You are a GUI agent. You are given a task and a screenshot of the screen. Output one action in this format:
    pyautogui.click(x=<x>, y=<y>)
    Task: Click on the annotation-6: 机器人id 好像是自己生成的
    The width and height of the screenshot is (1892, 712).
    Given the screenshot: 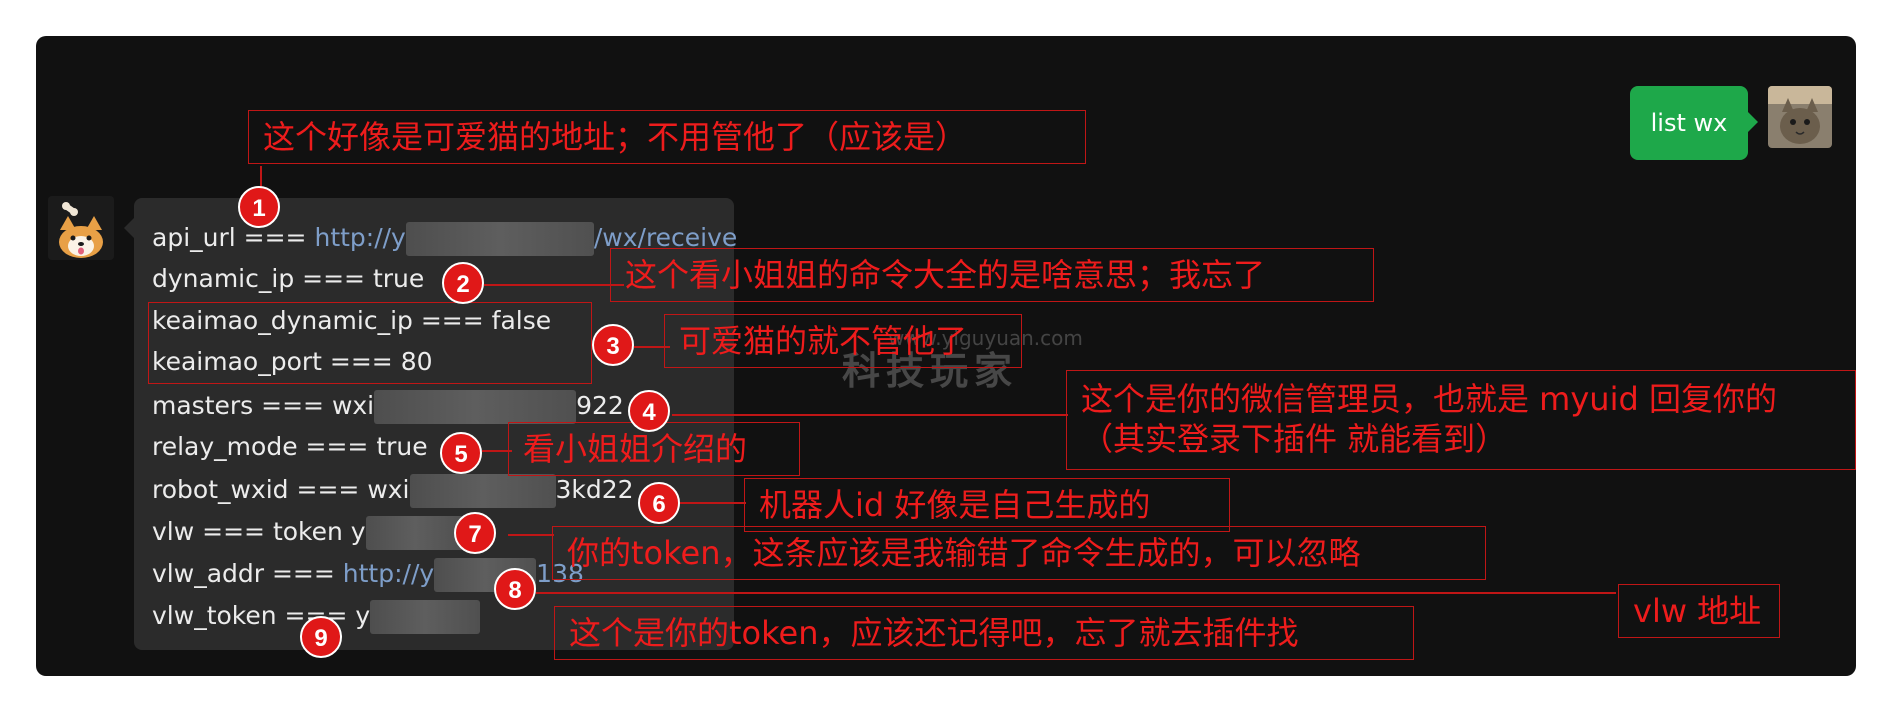 What is the action you would take?
    pyautogui.click(x=987, y=505)
    